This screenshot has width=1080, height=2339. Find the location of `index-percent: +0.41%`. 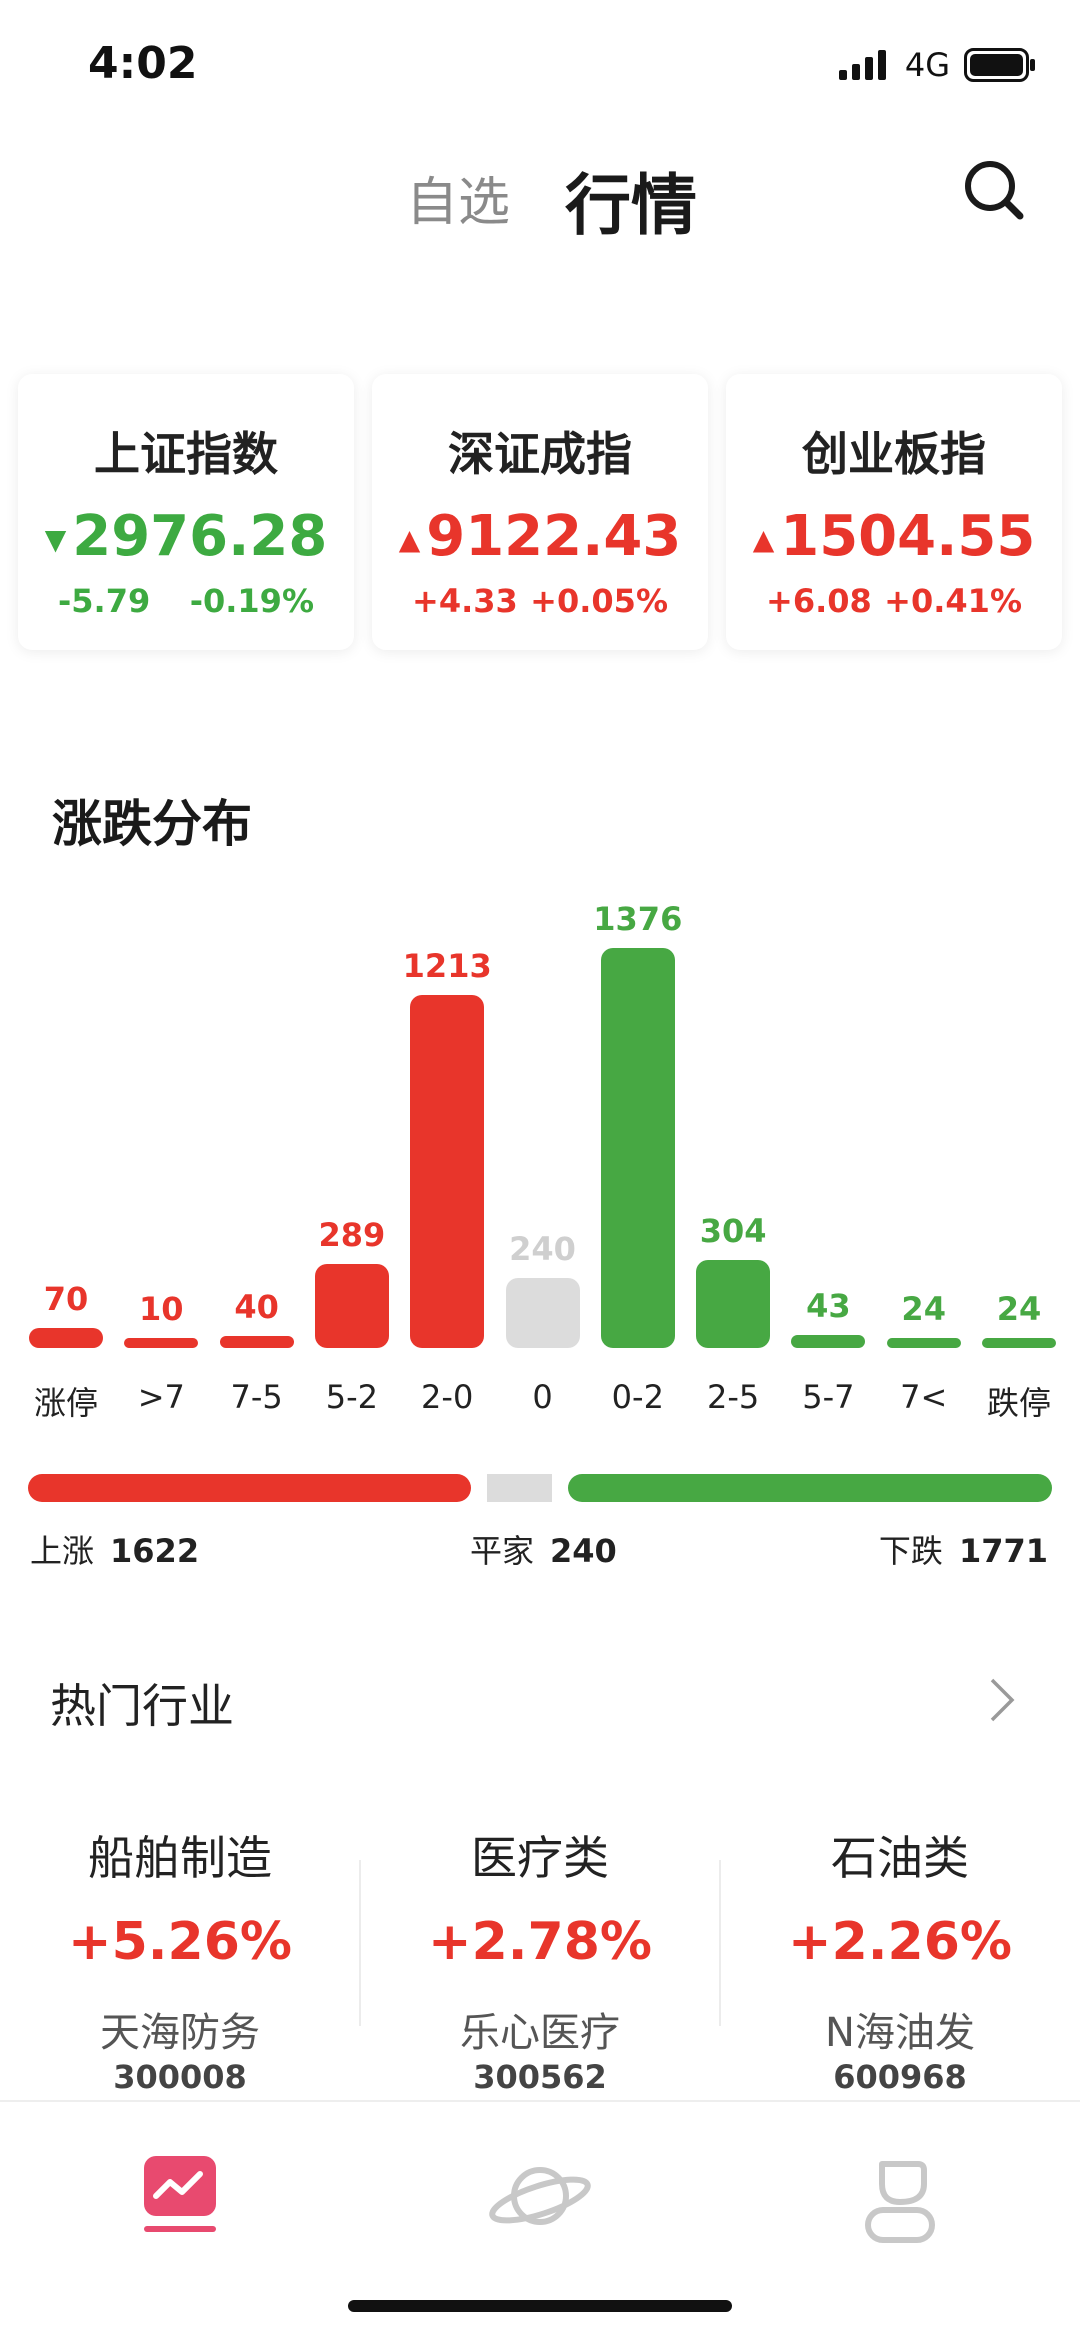

index-percent: +0.41% is located at coordinates (953, 601).